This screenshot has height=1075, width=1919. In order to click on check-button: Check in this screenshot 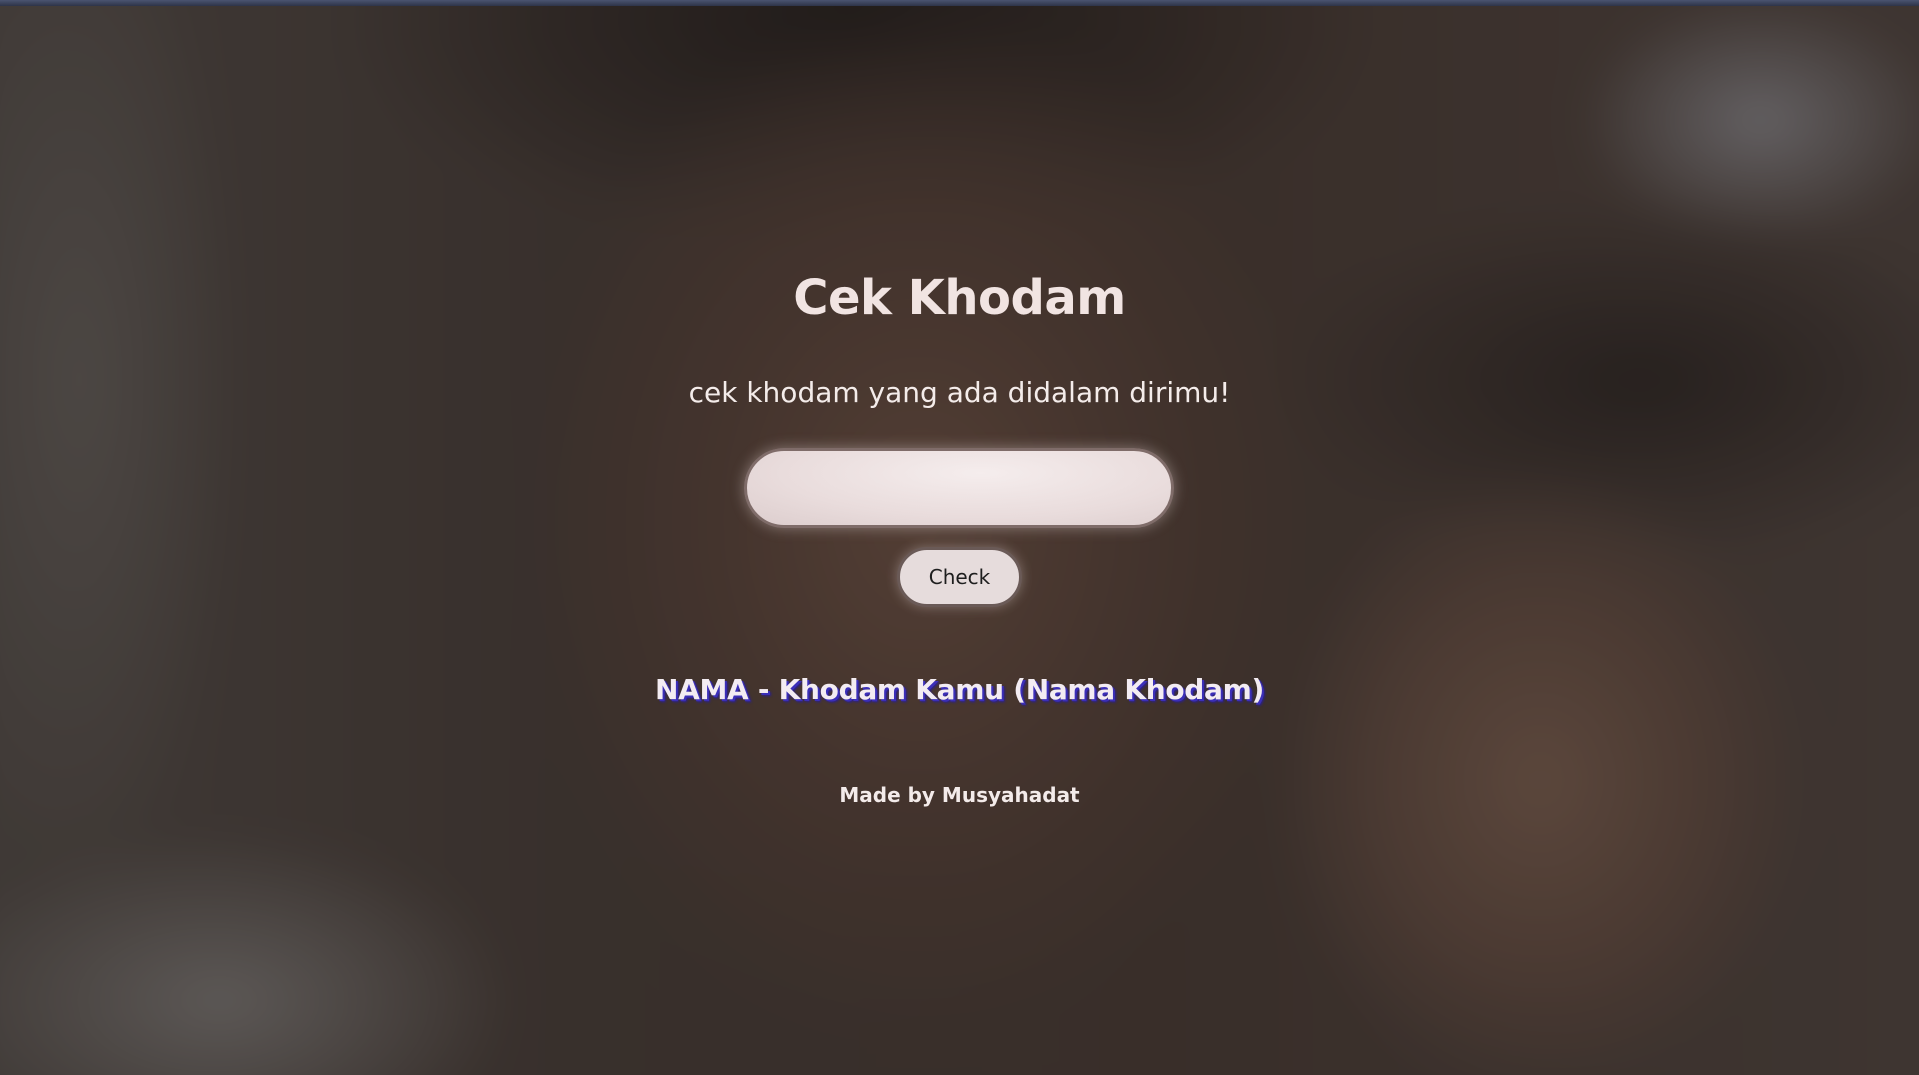, I will do `click(959, 577)`.